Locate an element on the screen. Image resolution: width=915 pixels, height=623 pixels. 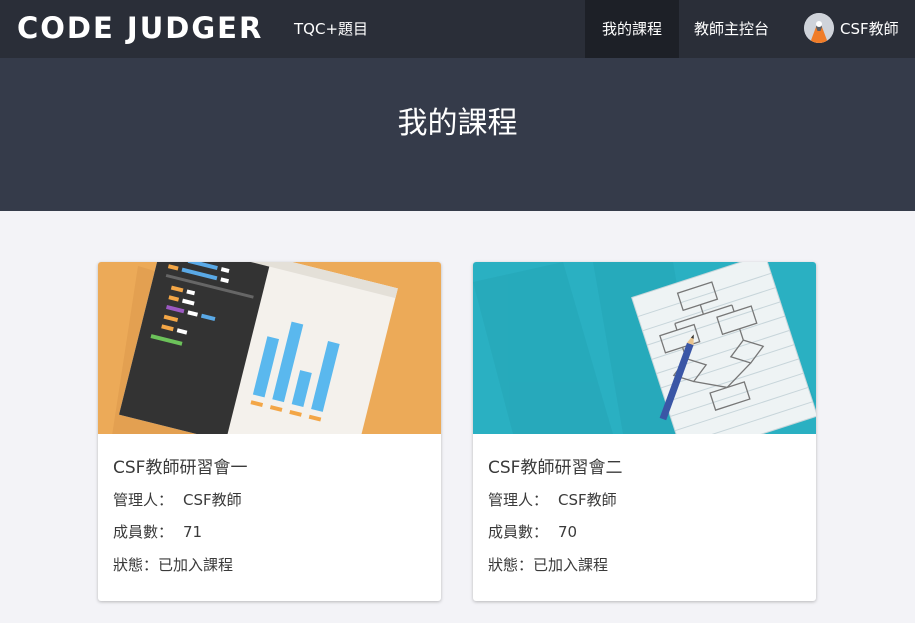
nav-link-my-courses: 我的課程 is located at coordinates (632, 29).